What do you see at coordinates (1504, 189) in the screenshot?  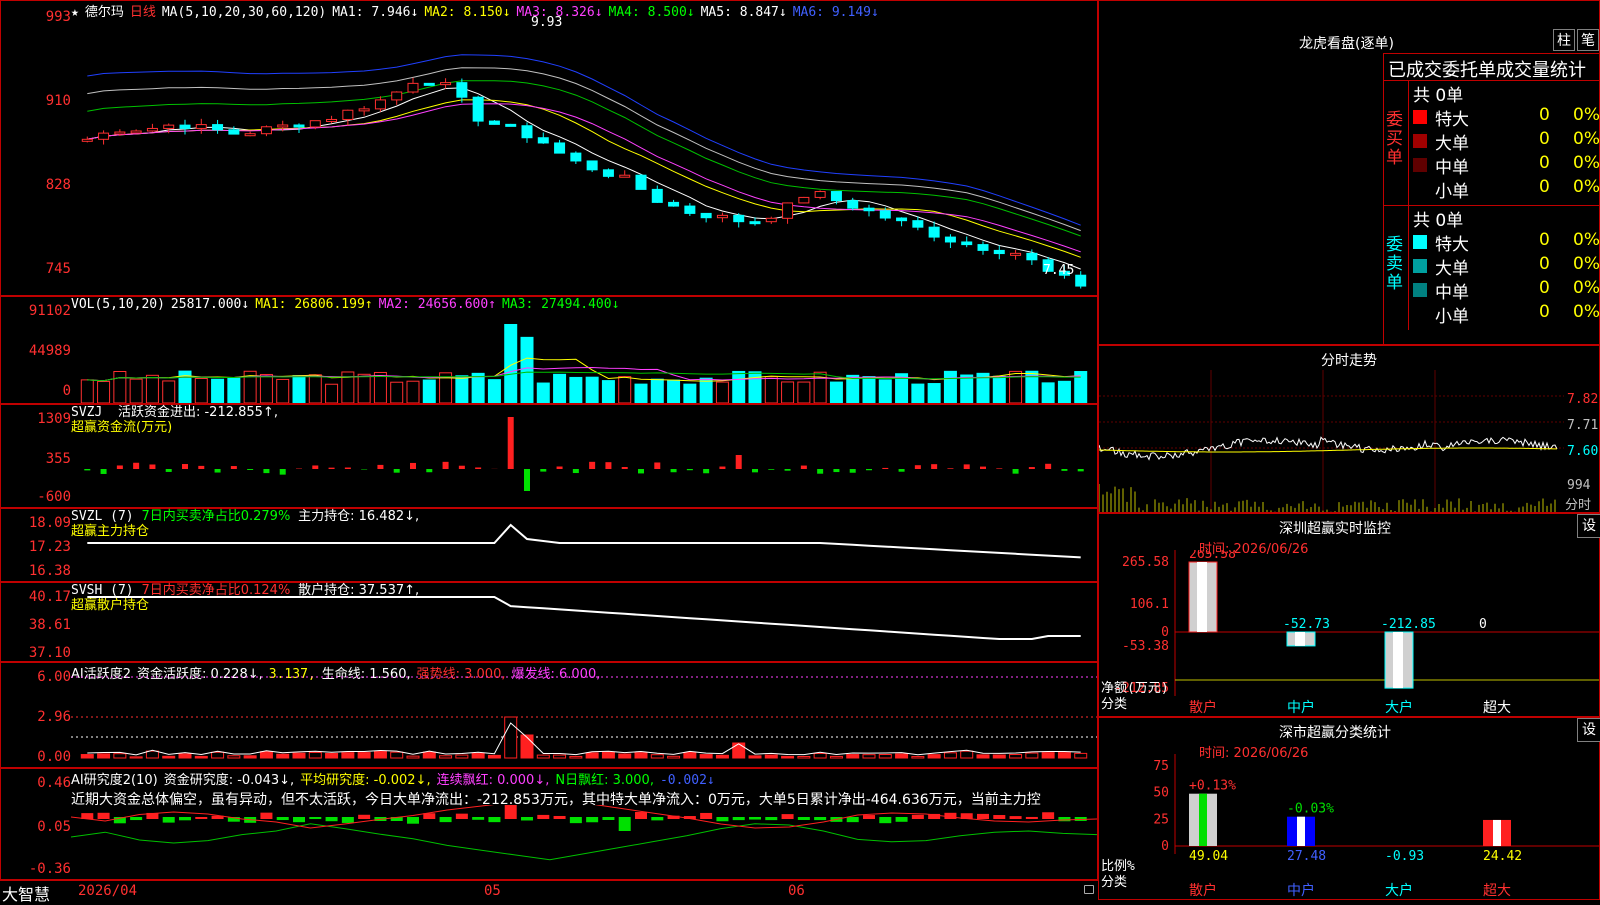 I see `order-row: 小单00%` at bounding box center [1504, 189].